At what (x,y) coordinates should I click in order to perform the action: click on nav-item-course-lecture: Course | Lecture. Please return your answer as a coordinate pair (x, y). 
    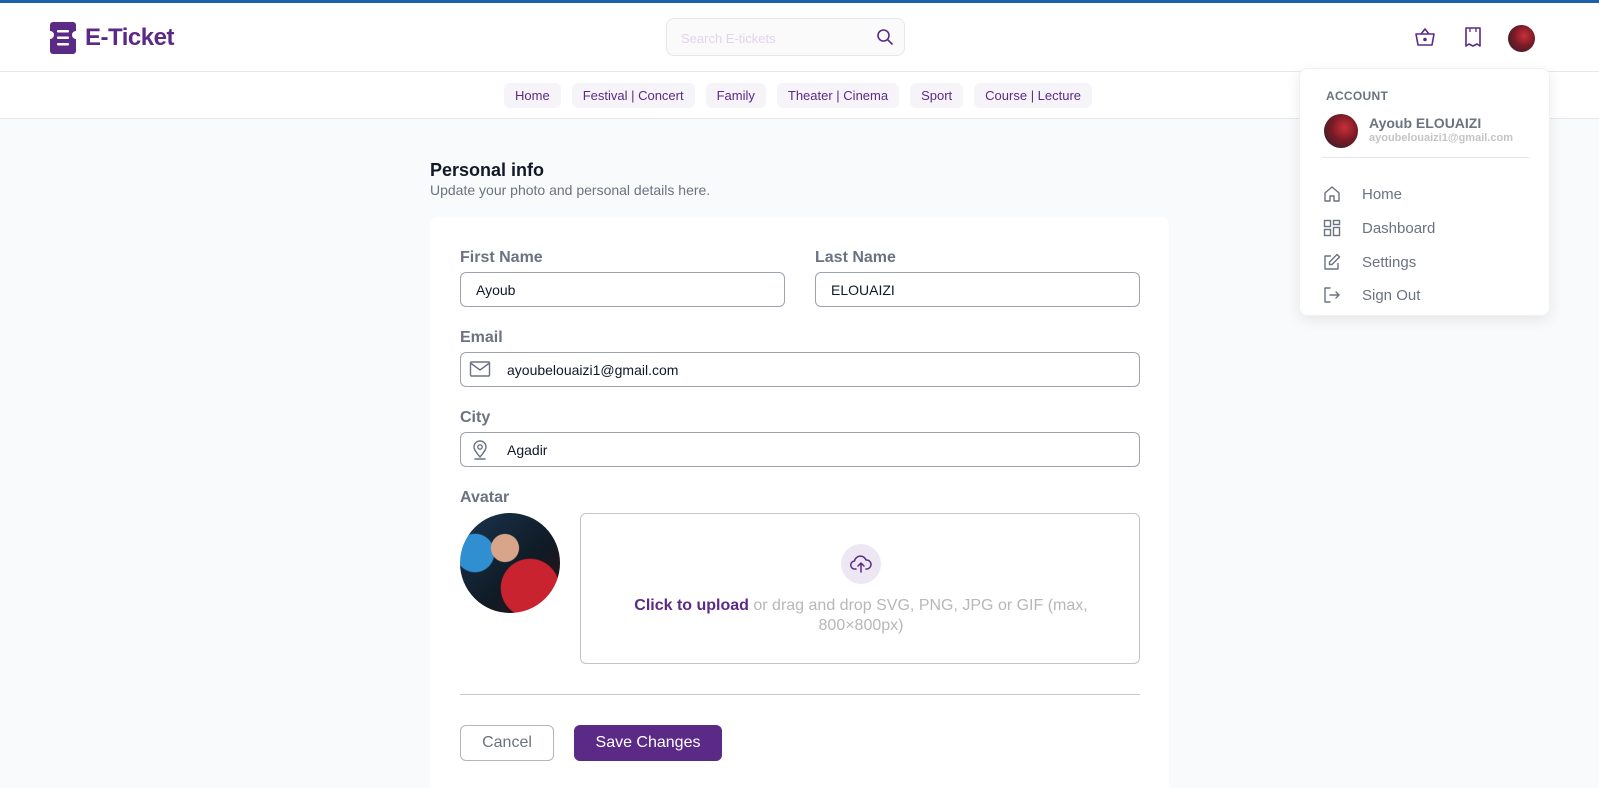
    Looking at the image, I should click on (1033, 95).